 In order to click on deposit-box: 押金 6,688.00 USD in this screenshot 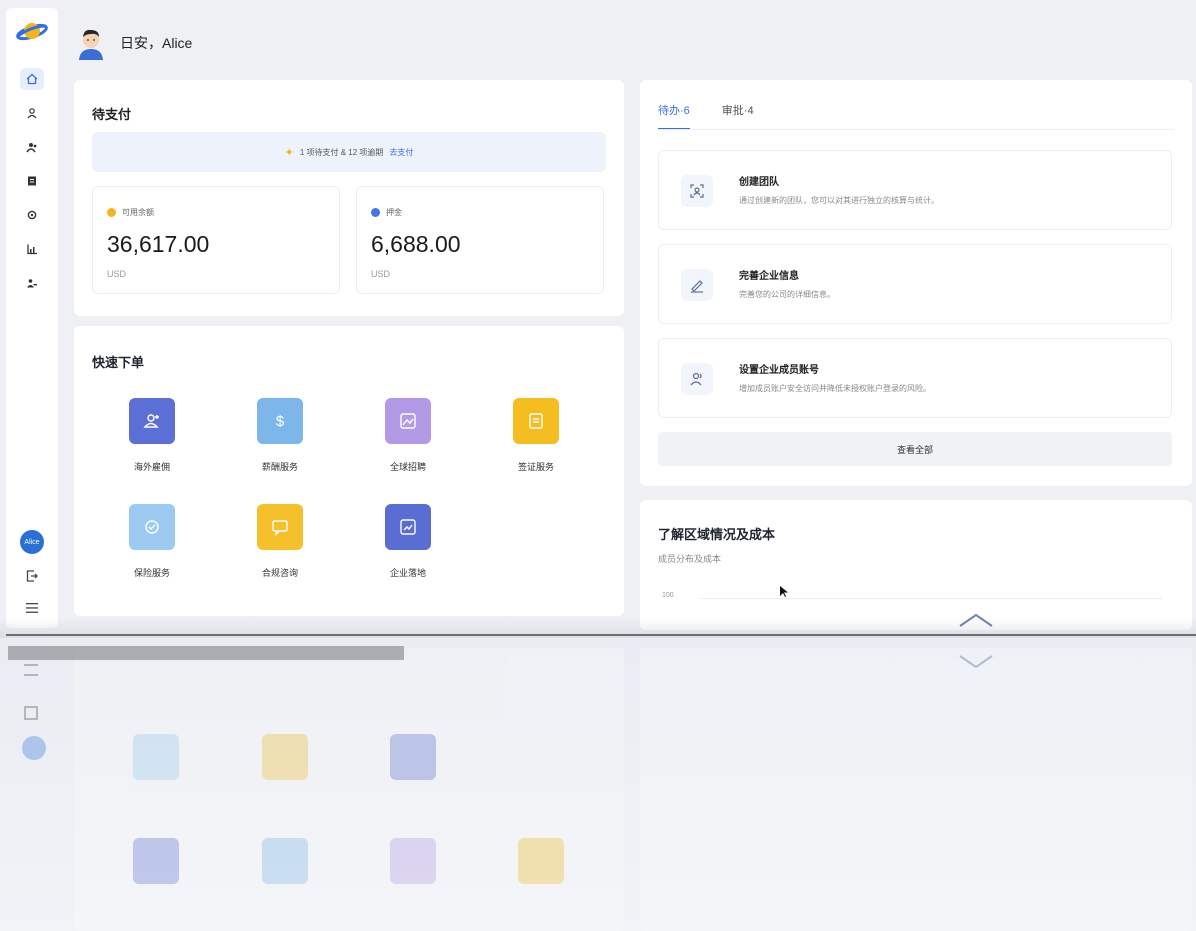, I will do `click(480, 240)`.